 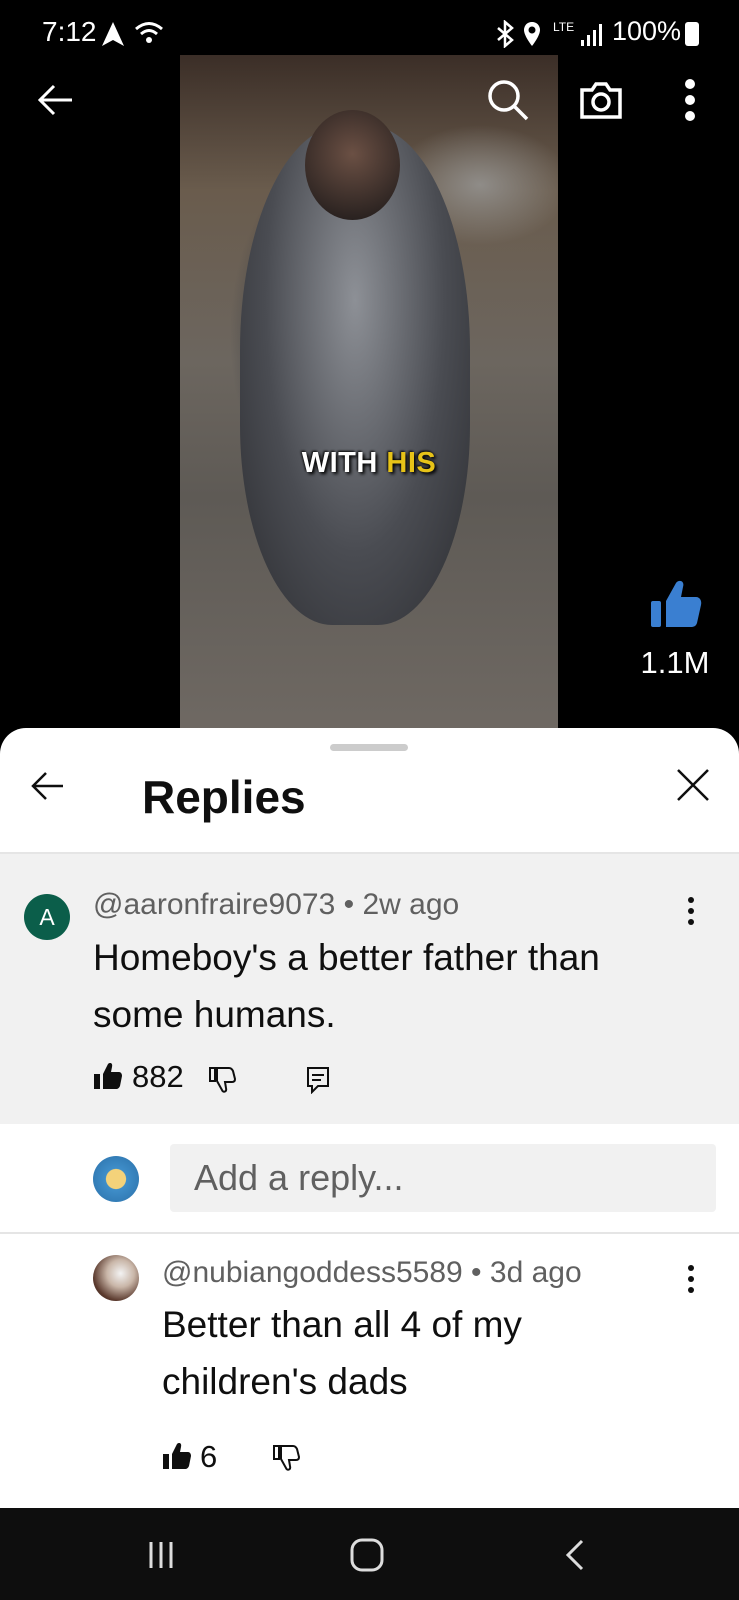 What do you see at coordinates (312, 1272) in the screenshot?
I see `reply-author: @nubiangoddess5589` at bounding box center [312, 1272].